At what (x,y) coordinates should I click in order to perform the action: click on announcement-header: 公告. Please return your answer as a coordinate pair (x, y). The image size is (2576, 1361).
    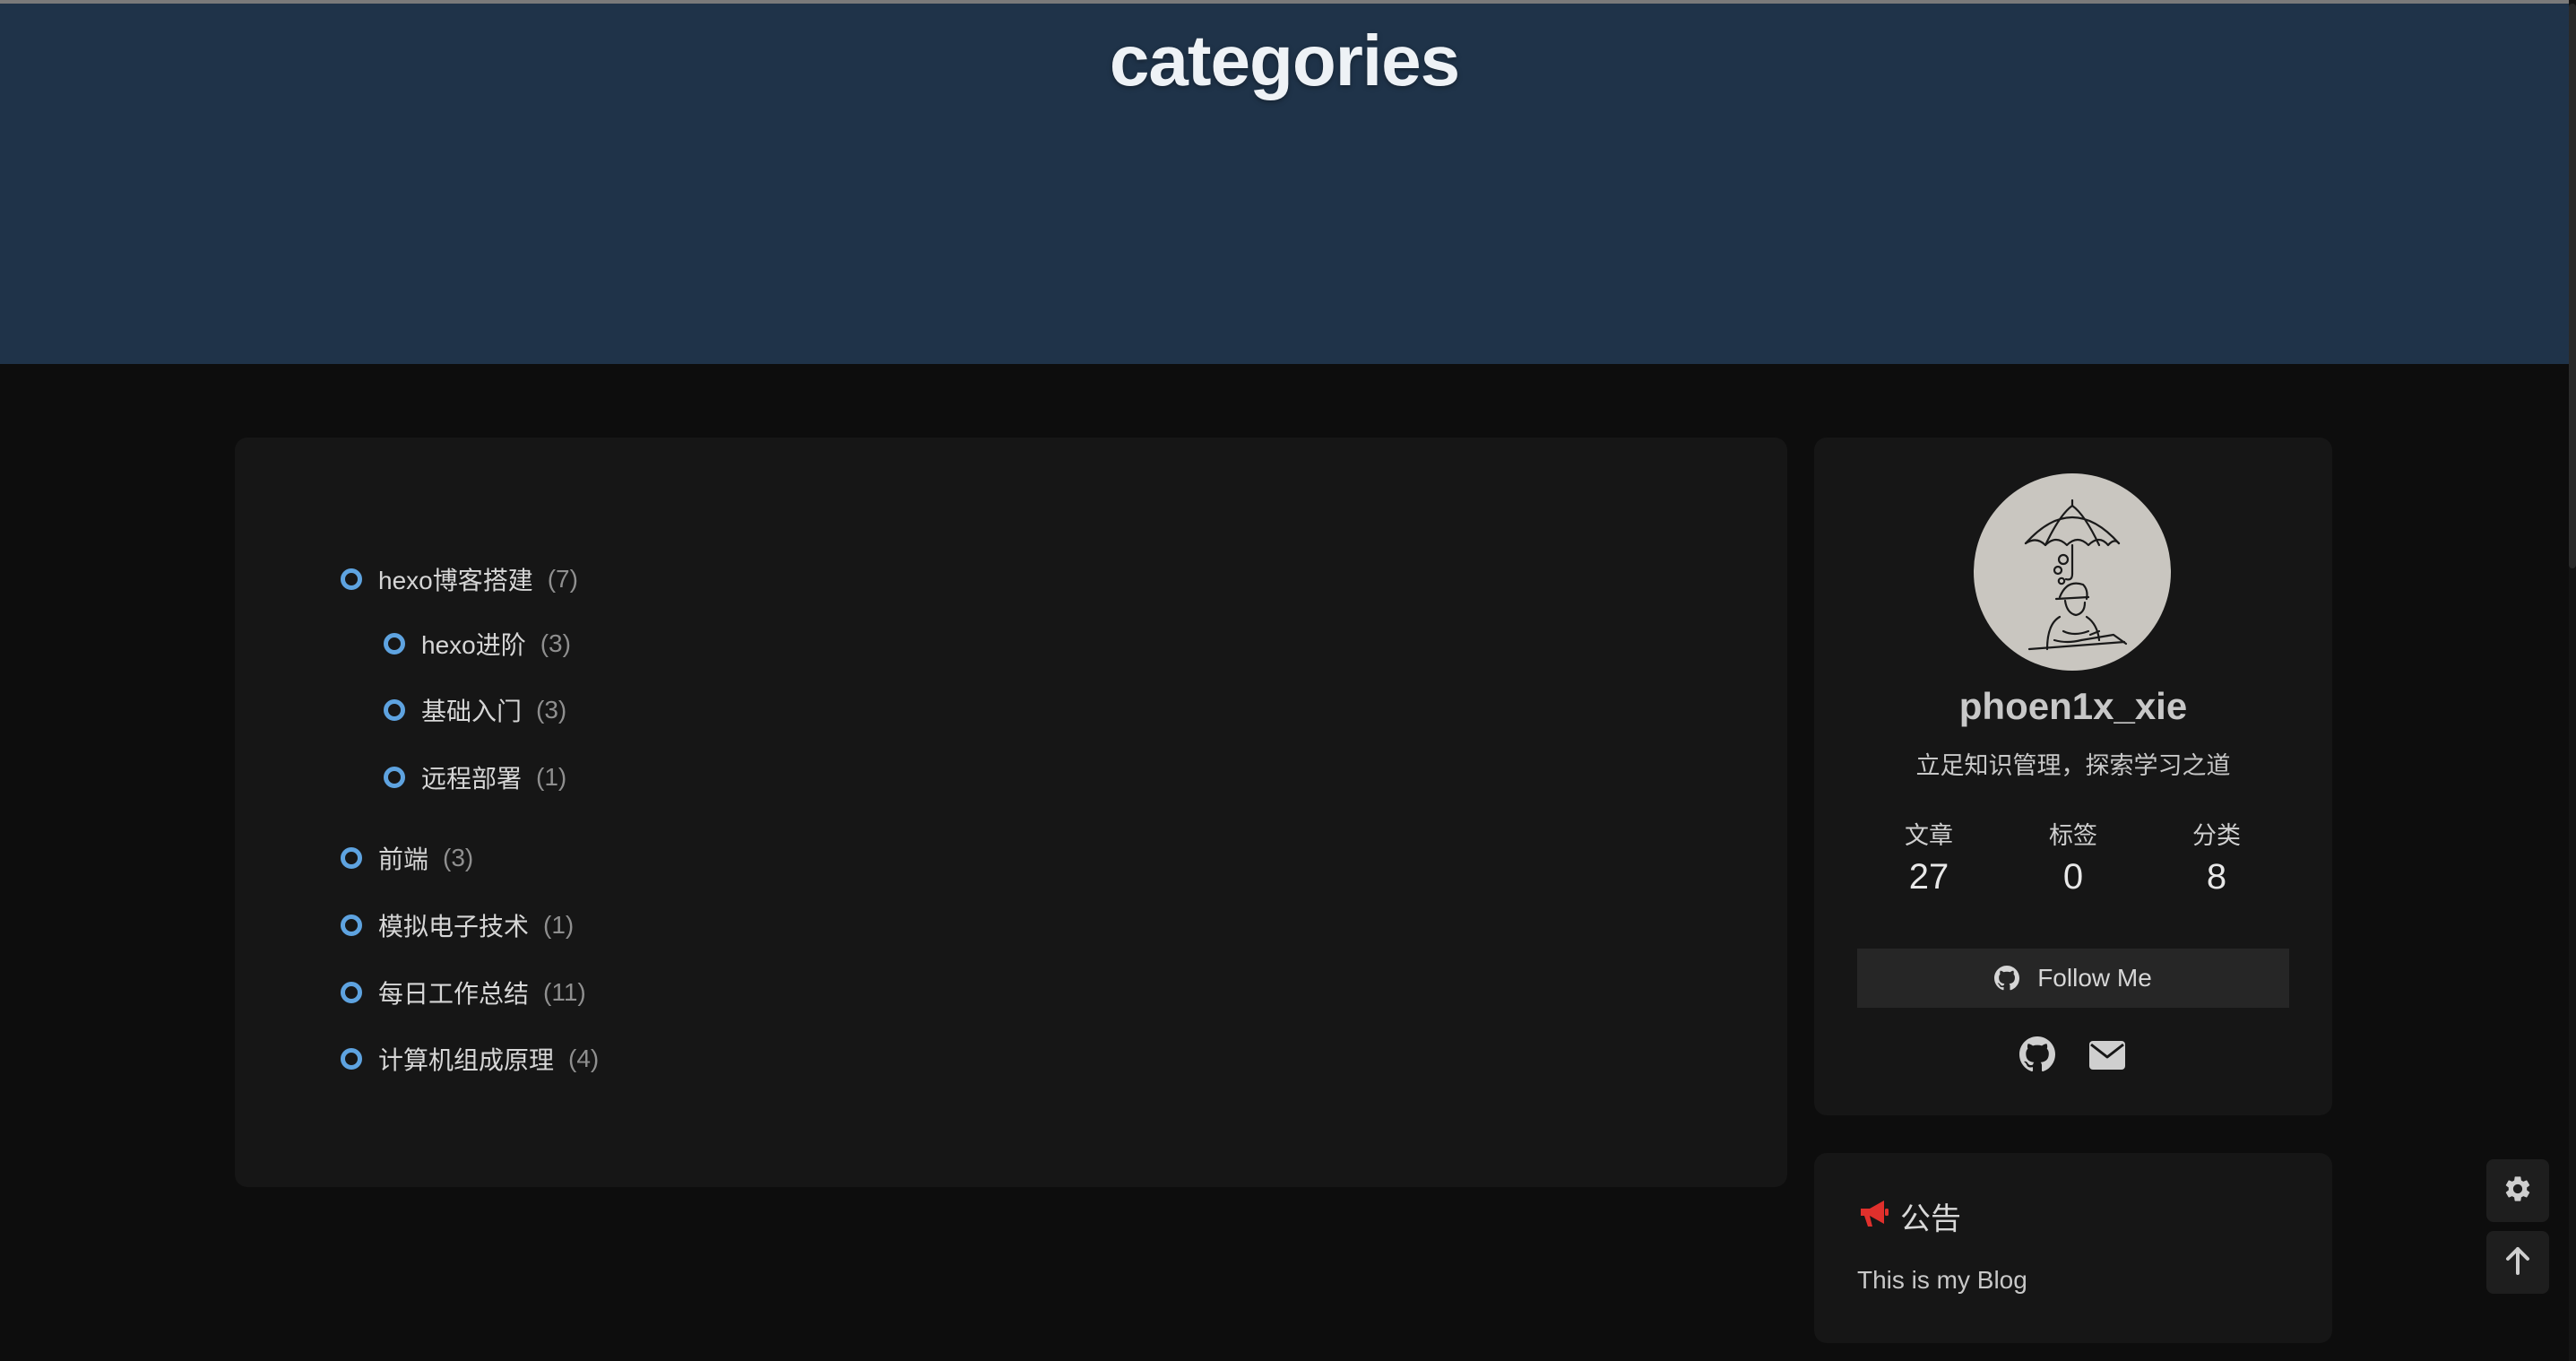
    Looking at the image, I should click on (1909, 1216).